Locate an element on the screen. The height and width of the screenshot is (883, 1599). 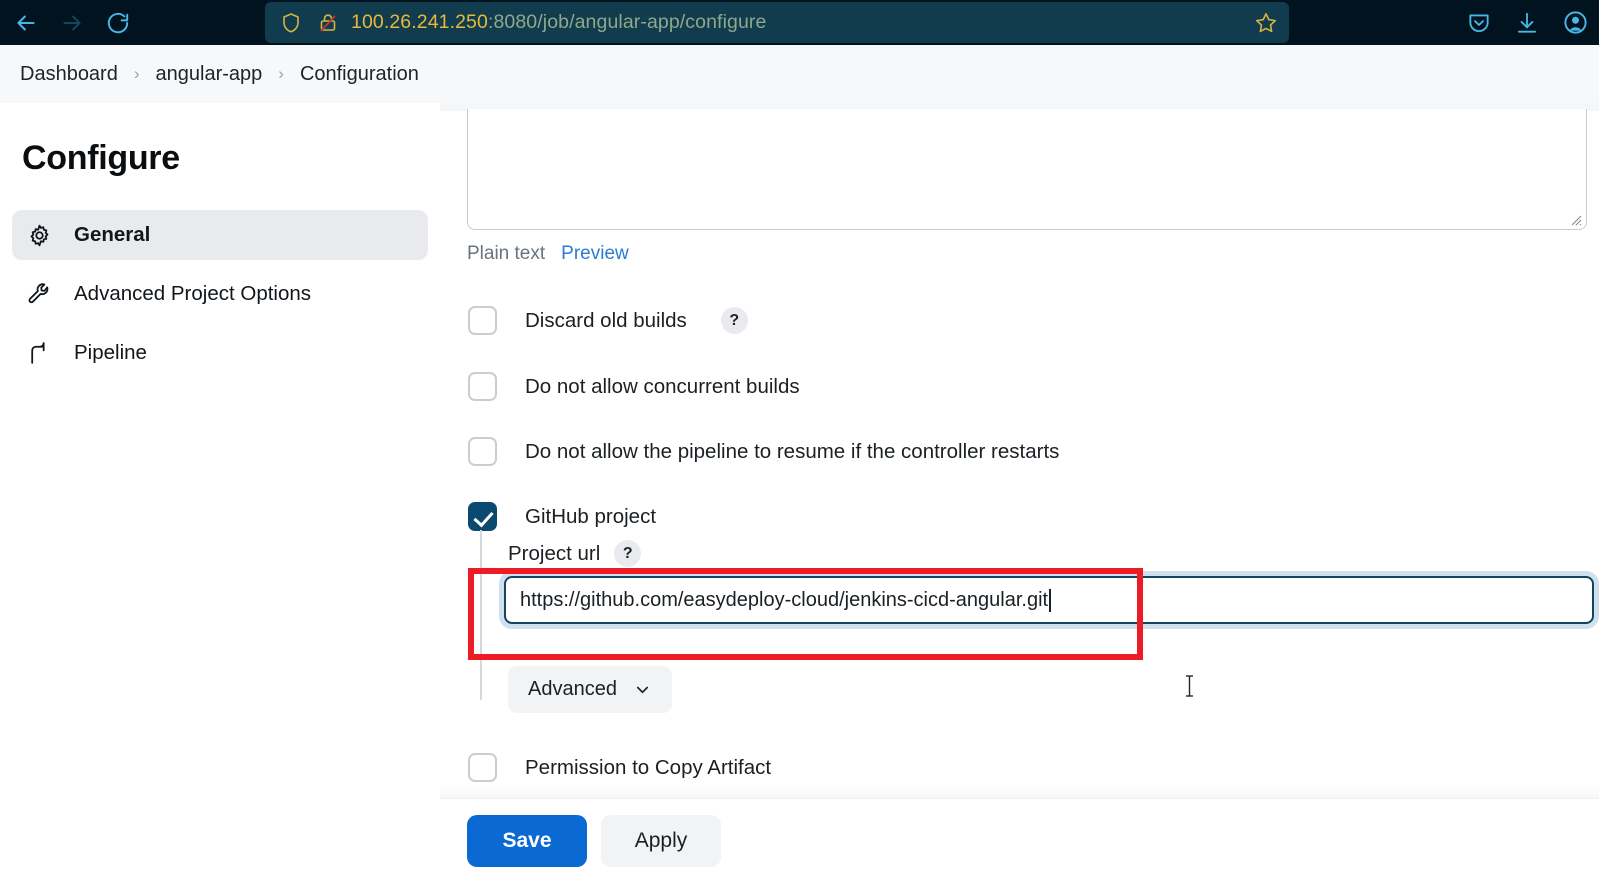
tracking-protection-shield-icon is located at coordinates (291, 23).